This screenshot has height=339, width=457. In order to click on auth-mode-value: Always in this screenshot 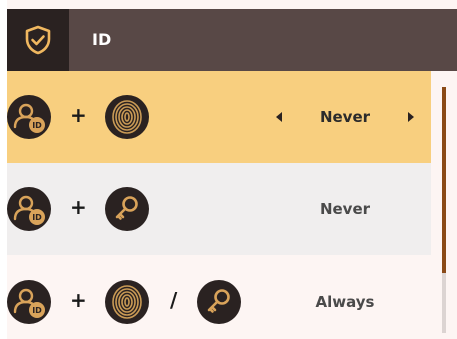, I will do `click(345, 302)`.